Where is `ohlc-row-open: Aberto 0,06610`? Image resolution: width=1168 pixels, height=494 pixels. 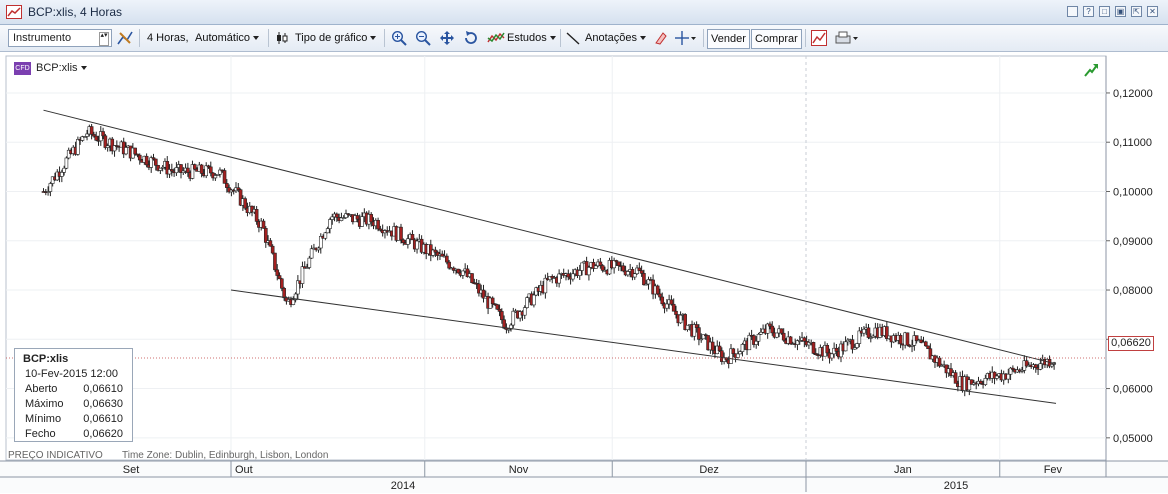 ohlc-row-open: Aberto 0,06610 is located at coordinates (74, 389).